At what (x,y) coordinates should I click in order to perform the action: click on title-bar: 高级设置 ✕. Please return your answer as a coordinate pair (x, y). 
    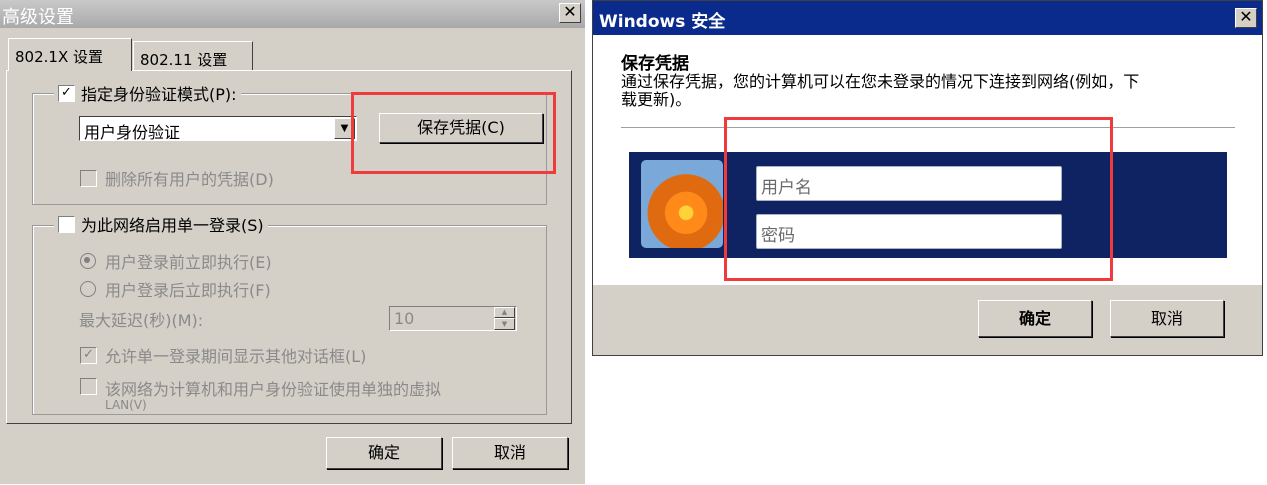
    Looking at the image, I should click on (292, 14).